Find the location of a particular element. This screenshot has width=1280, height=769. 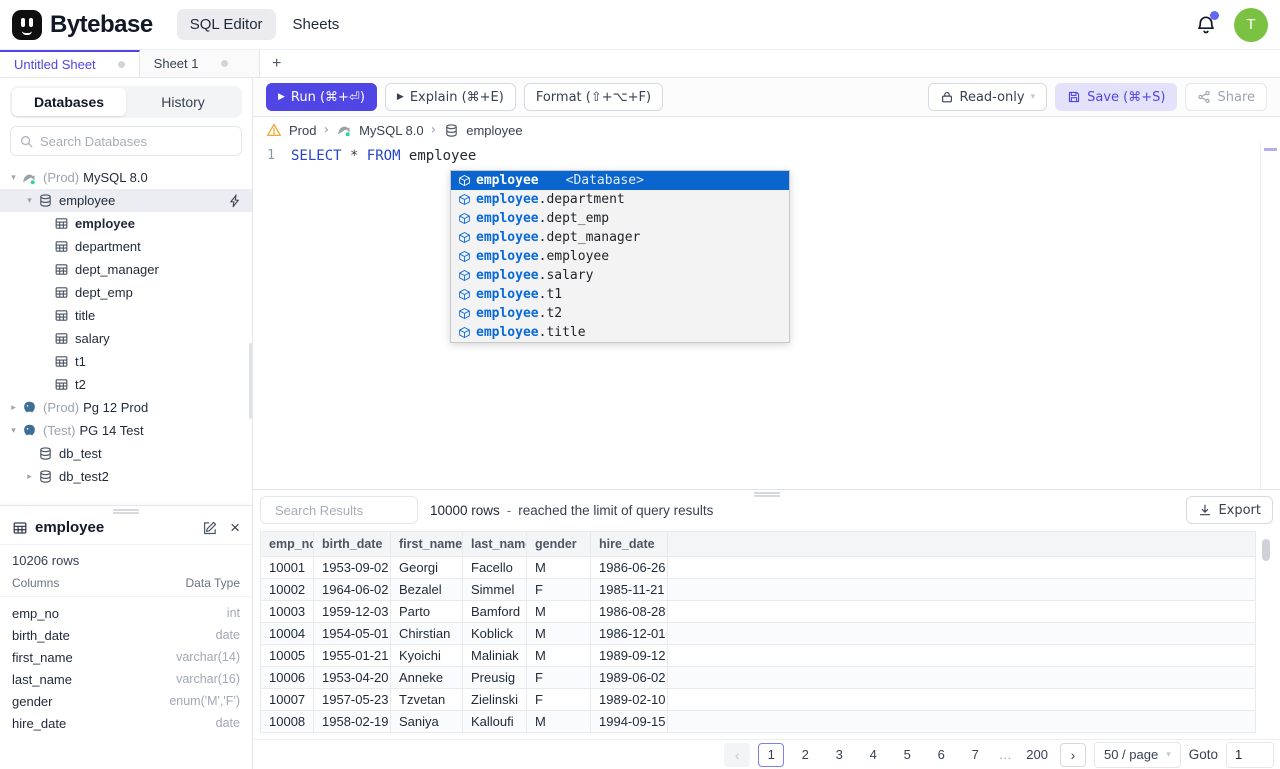

page-button-6: 6 is located at coordinates (941, 755).